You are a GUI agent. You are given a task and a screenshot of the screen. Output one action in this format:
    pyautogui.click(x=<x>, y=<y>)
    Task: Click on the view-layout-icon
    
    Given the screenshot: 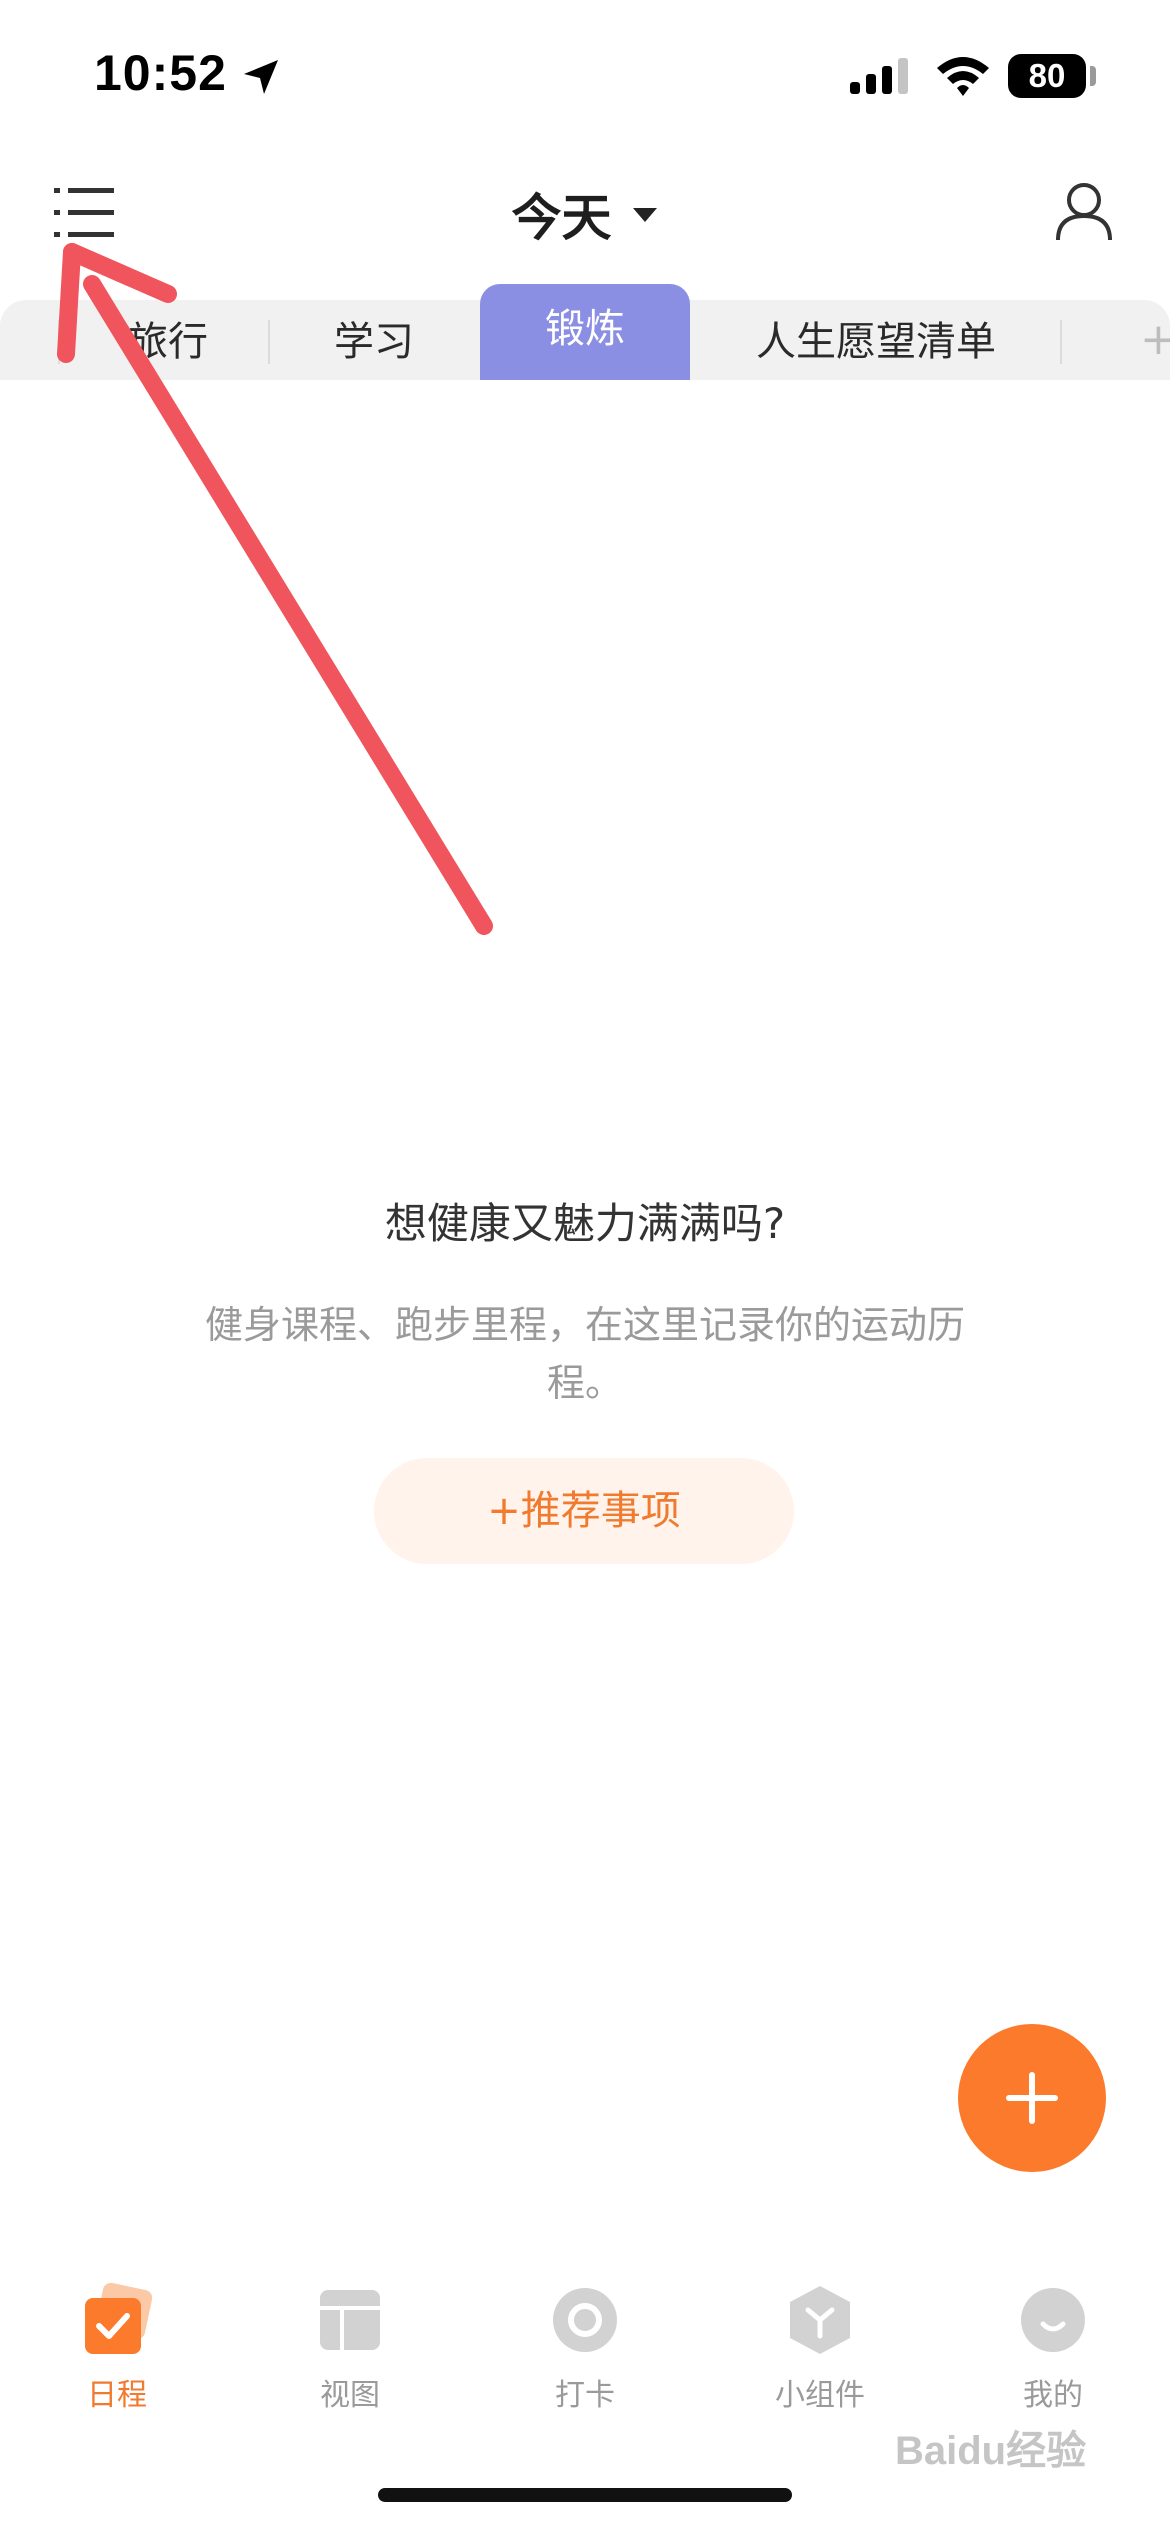 What is the action you would take?
    pyautogui.click(x=350, y=2320)
    